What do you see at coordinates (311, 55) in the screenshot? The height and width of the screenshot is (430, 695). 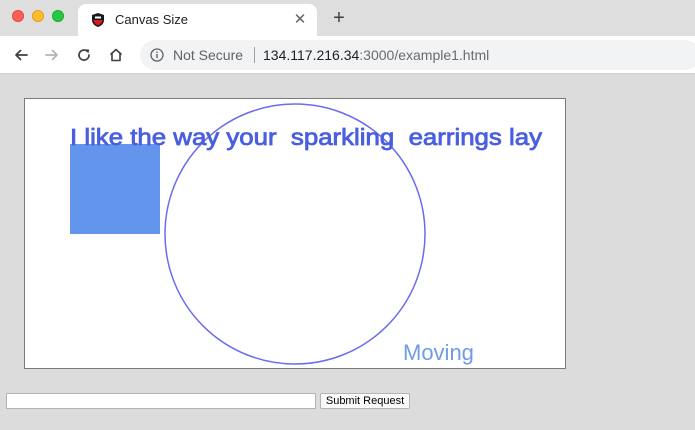 I see `url-host: 134.117.216.34` at bounding box center [311, 55].